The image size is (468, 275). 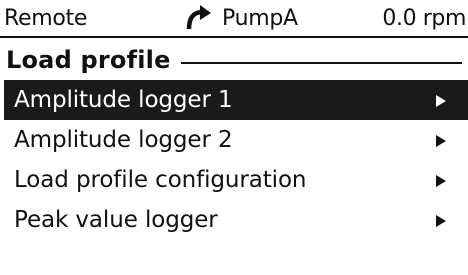 What do you see at coordinates (123, 100) in the screenshot?
I see `menu-item-label: Amplitude logger 1` at bounding box center [123, 100].